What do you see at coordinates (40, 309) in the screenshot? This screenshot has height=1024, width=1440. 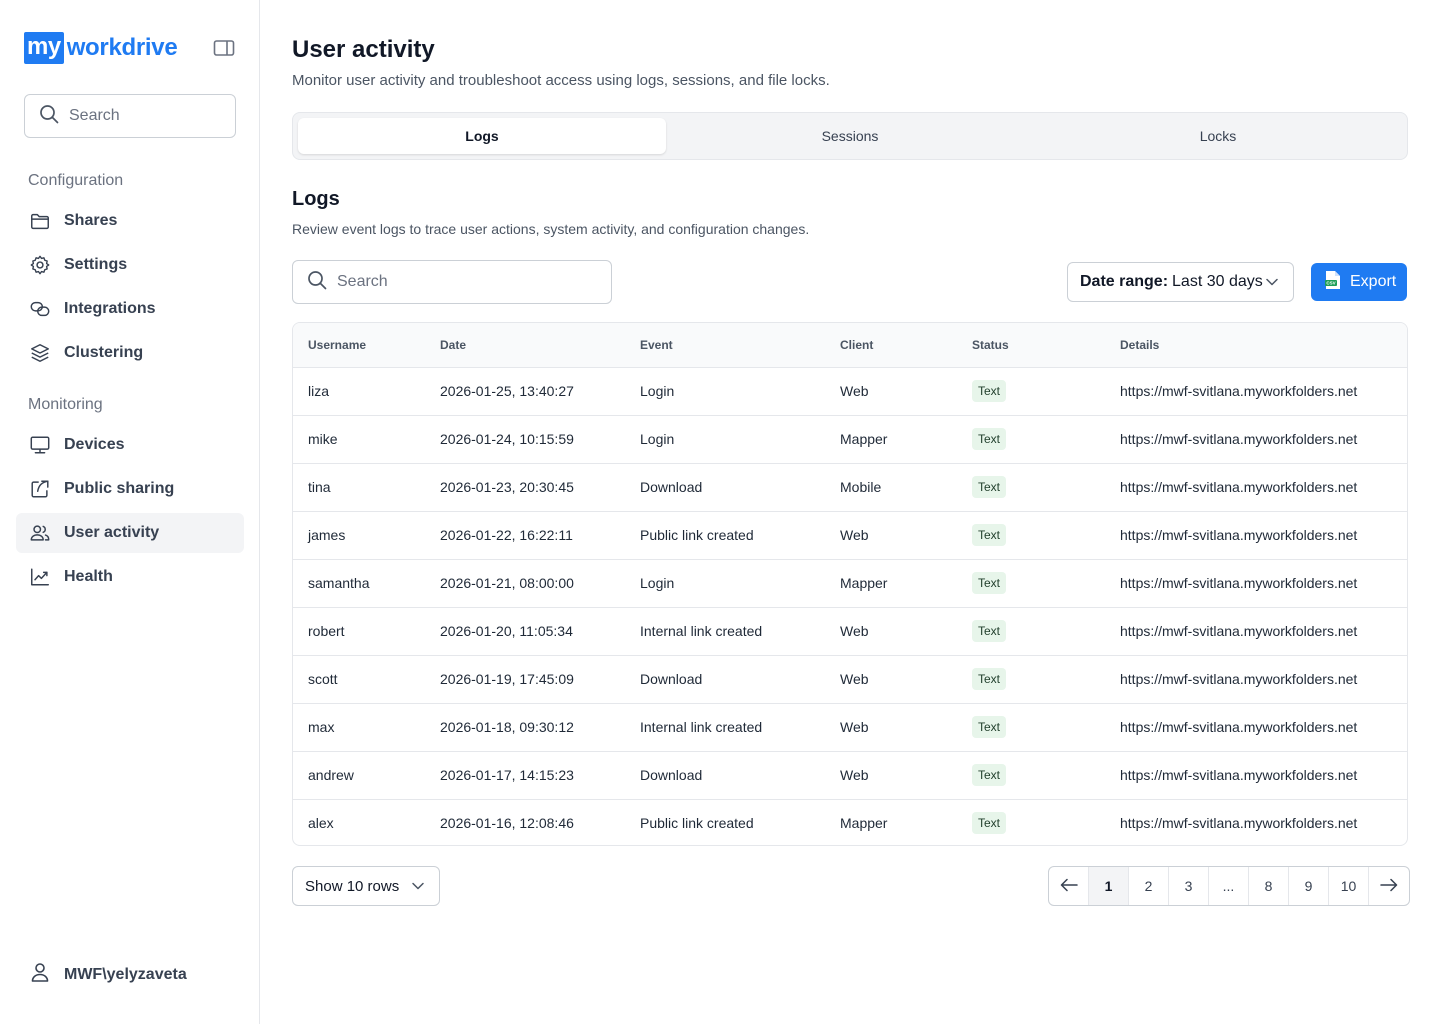 I see `link-icon` at bounding box center [40, 309].